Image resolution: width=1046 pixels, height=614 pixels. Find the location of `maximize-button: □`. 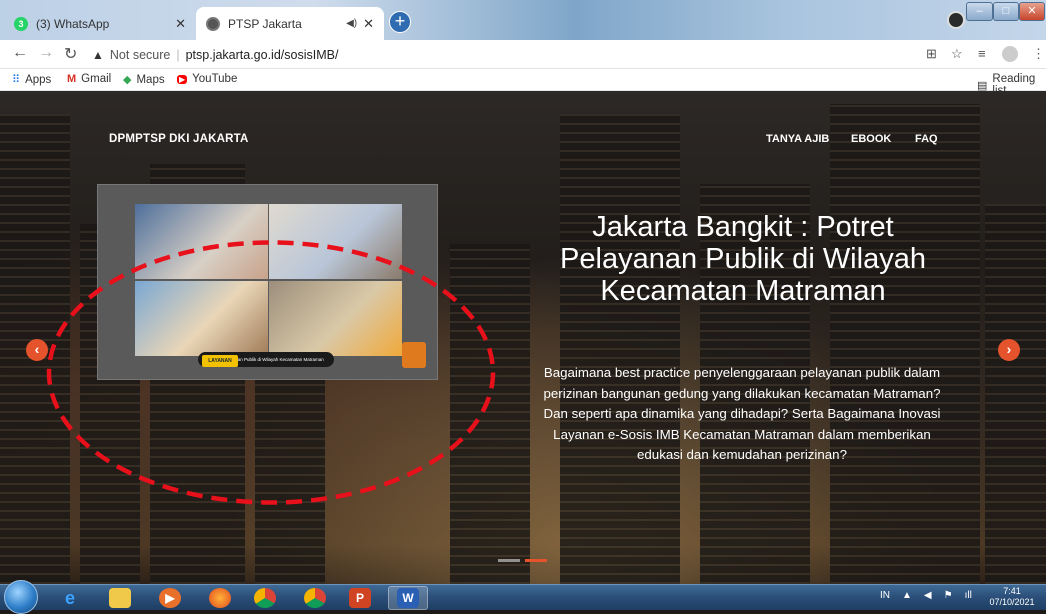

maximize-button: □ is located at coordinates (1006, 11).